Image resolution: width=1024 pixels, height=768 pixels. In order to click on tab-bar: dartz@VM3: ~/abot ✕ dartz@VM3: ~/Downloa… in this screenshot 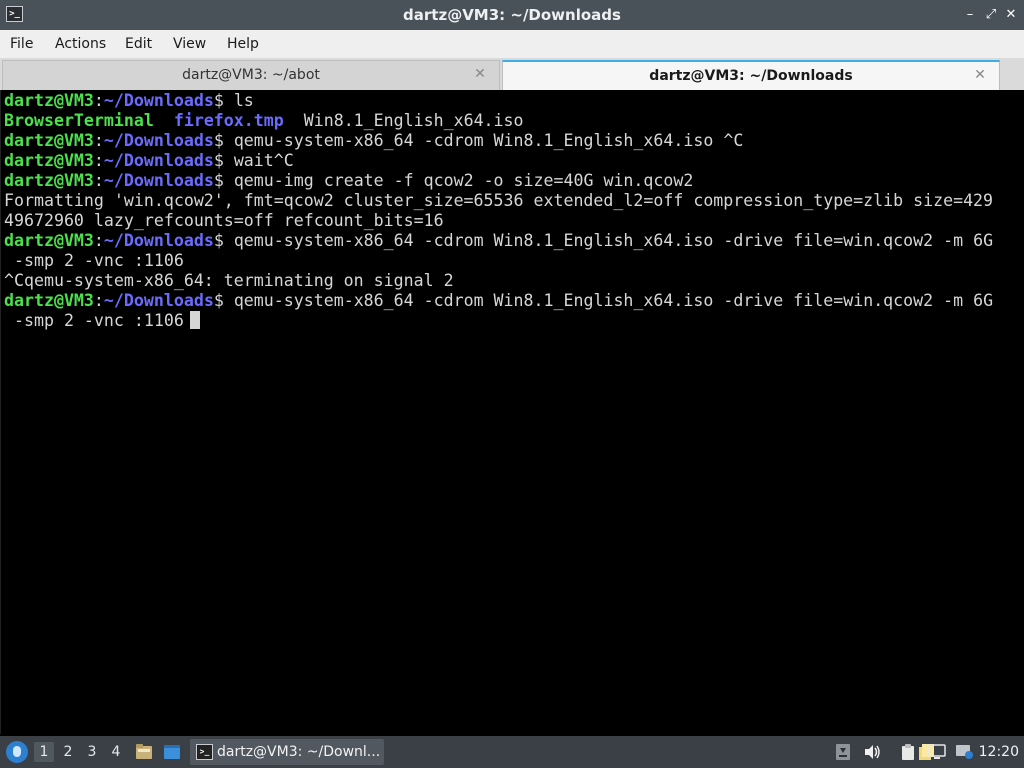, I will do `click(512, 74)`.